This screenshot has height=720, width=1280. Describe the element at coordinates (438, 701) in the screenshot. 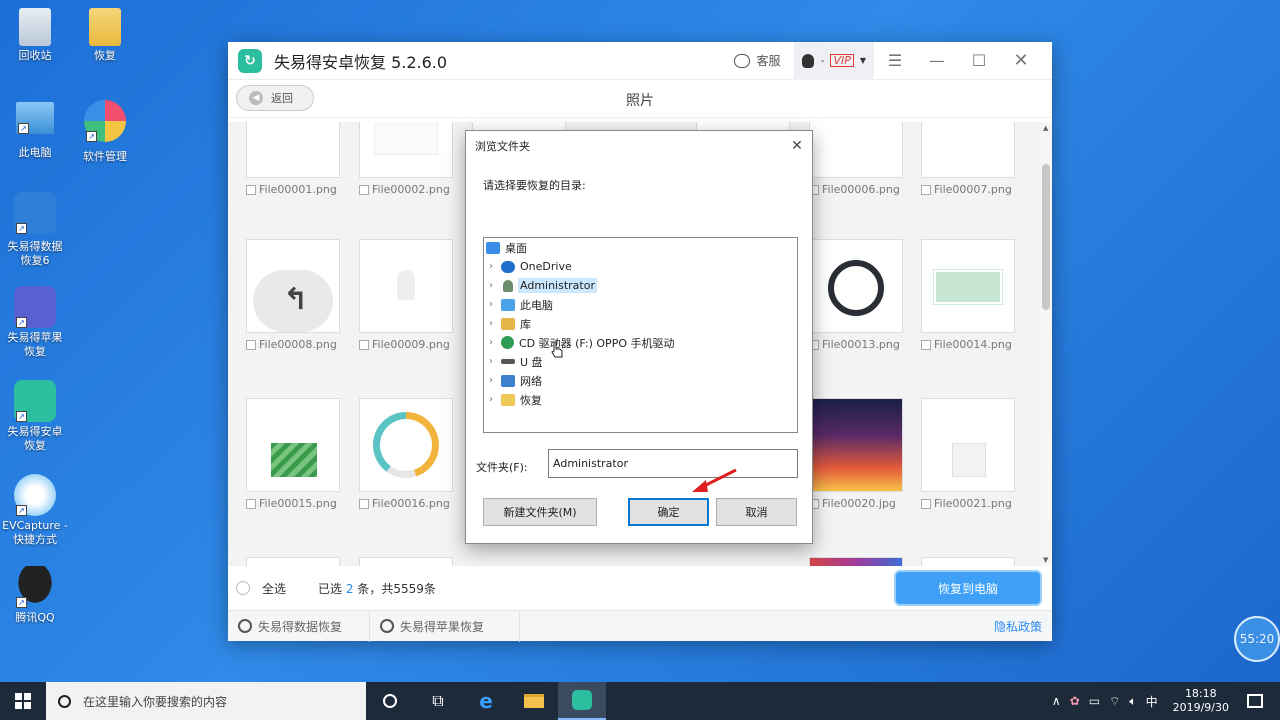

I see `task-switch-button: ⧉` at that location.